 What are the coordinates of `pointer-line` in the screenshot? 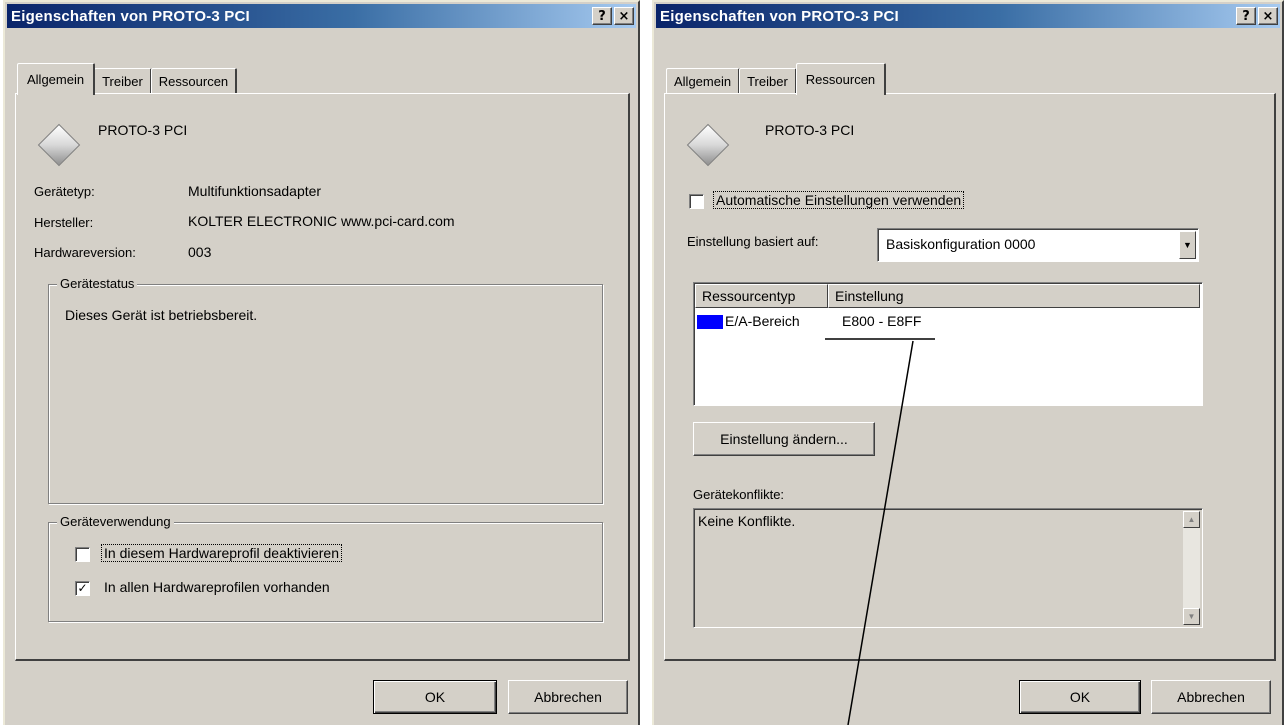 It's located at (880, 532).